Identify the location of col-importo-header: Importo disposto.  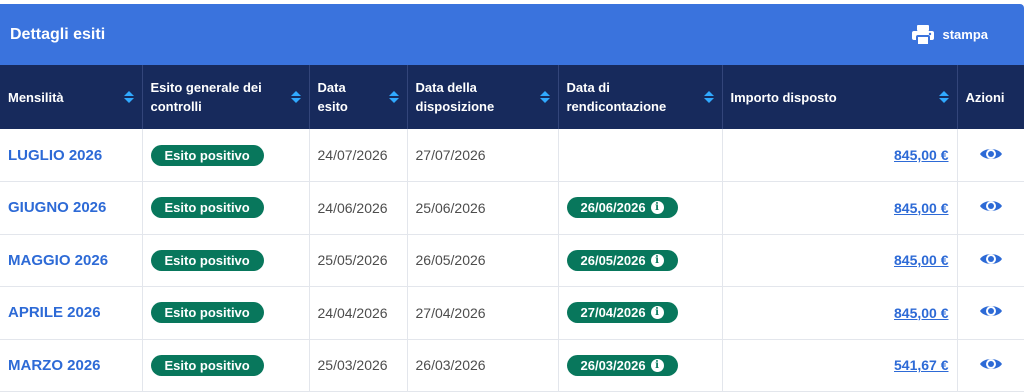
(840, 97).